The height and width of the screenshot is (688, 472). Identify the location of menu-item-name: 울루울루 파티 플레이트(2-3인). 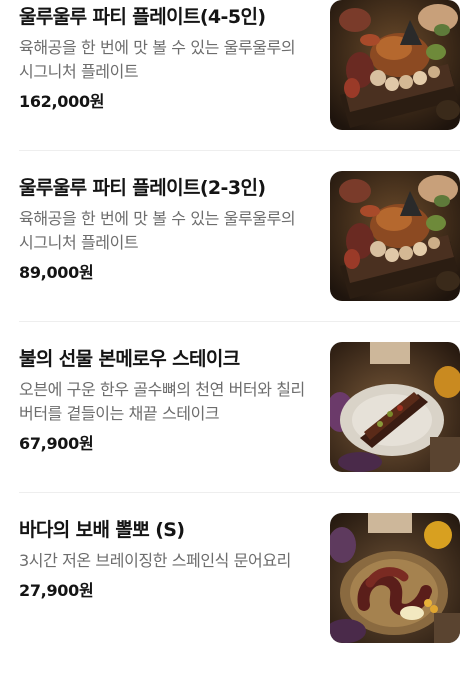
(142, 188).